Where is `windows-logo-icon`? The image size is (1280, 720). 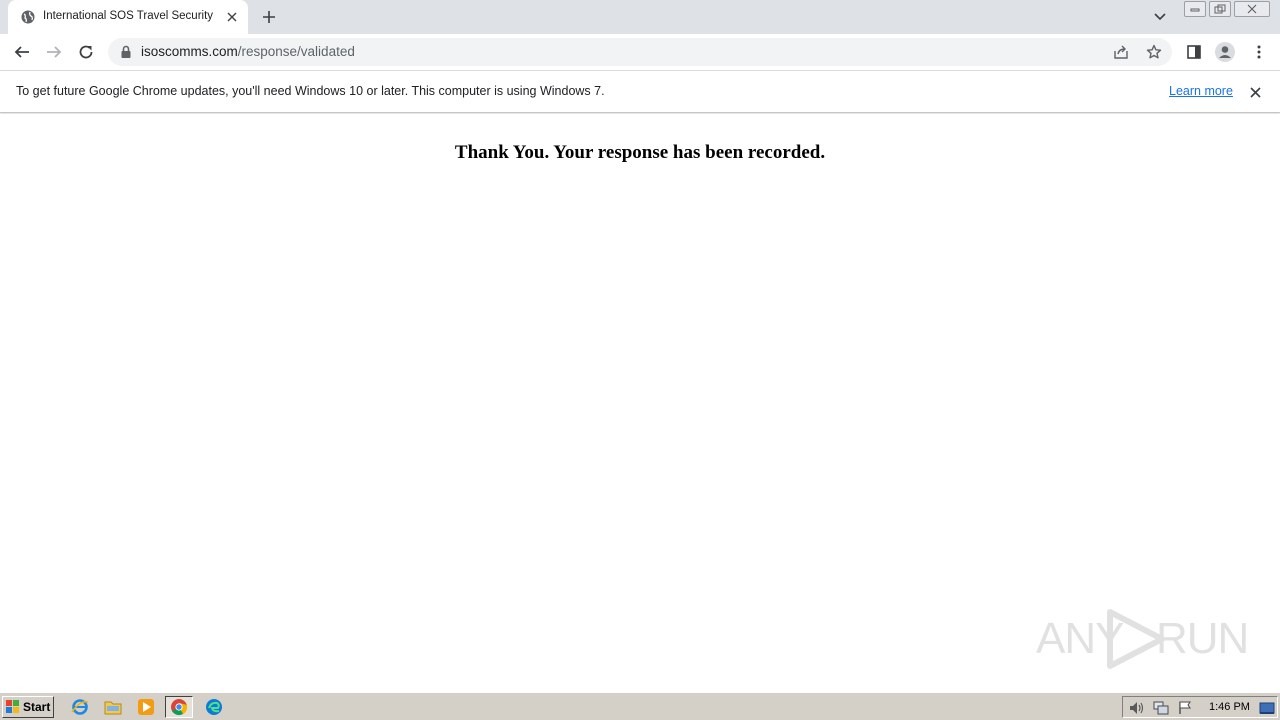
windows-logo-icon is located at coordinates (12, 706).